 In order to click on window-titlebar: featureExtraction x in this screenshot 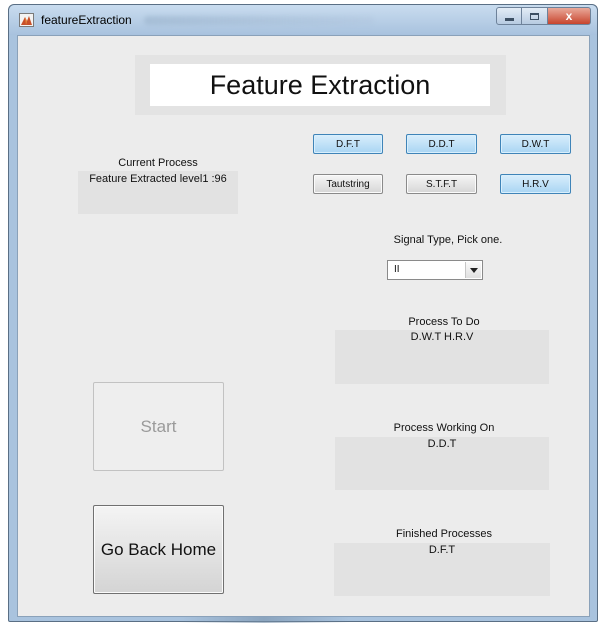, I will do `click(303, 20)`.